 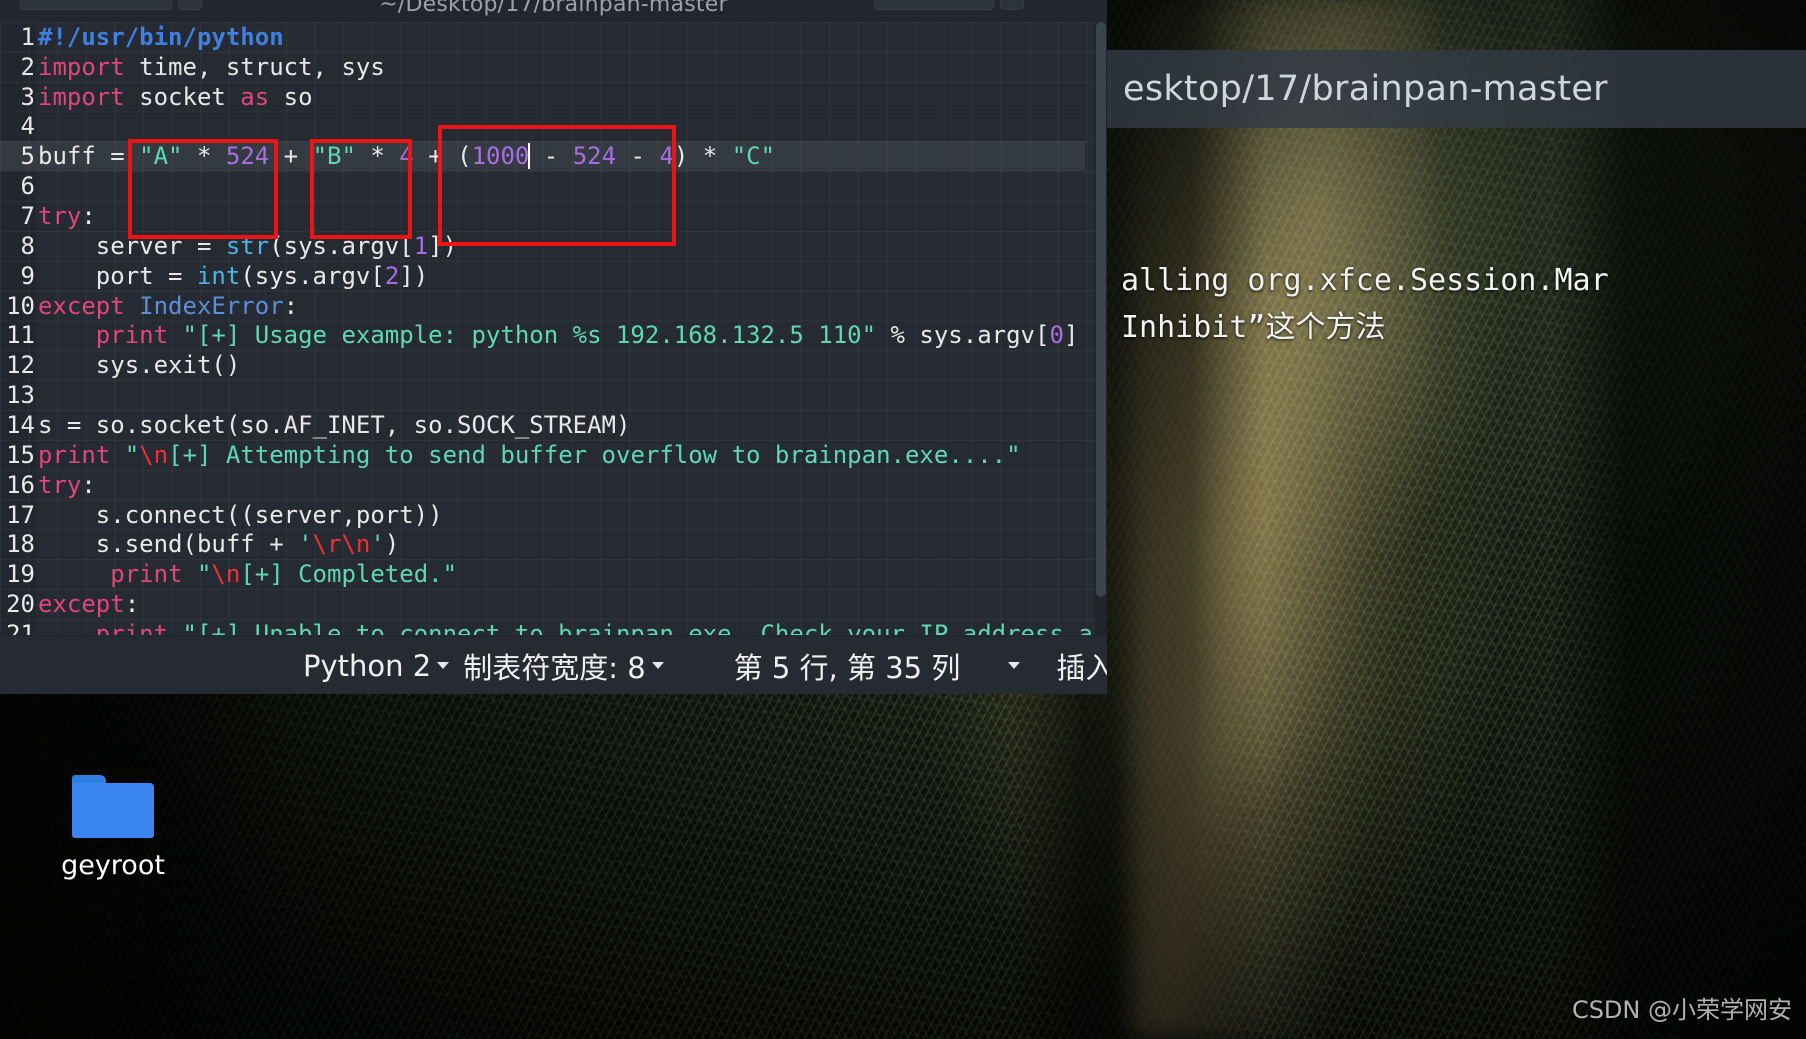 What do you see at coordinates (542, 127) in the screenshot?
I see `code-line: 4` at bounding box center [542, 127].